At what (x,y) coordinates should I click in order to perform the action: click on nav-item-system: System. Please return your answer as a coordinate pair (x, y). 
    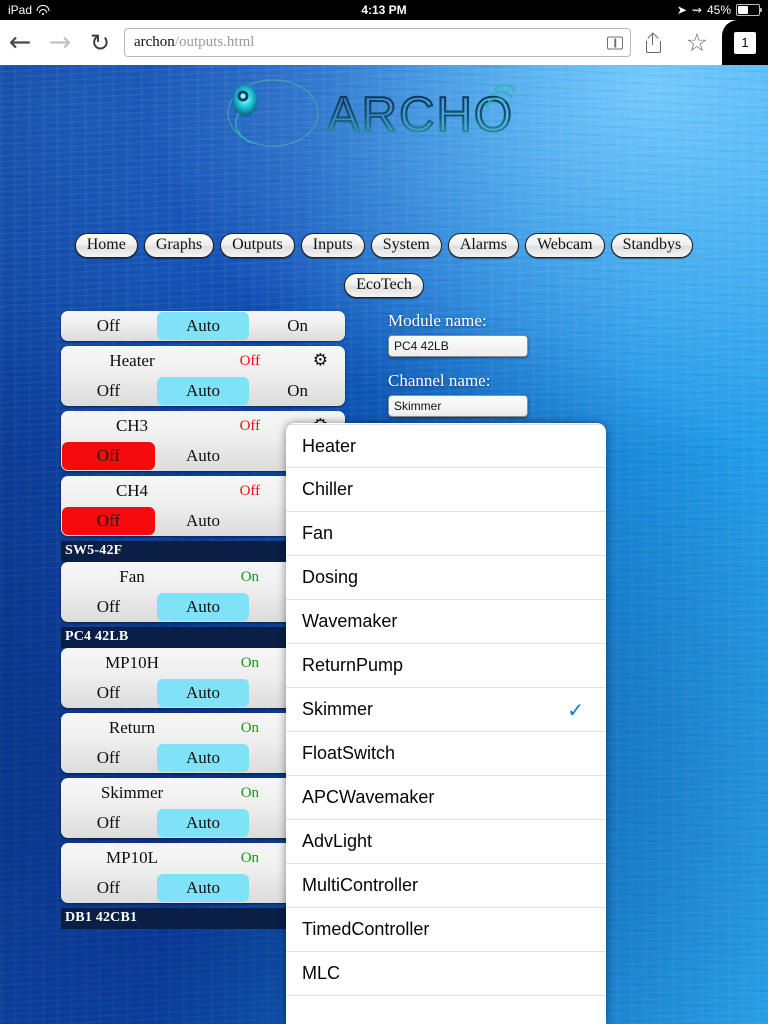
    Looking at the image, I should click on (406, 246).